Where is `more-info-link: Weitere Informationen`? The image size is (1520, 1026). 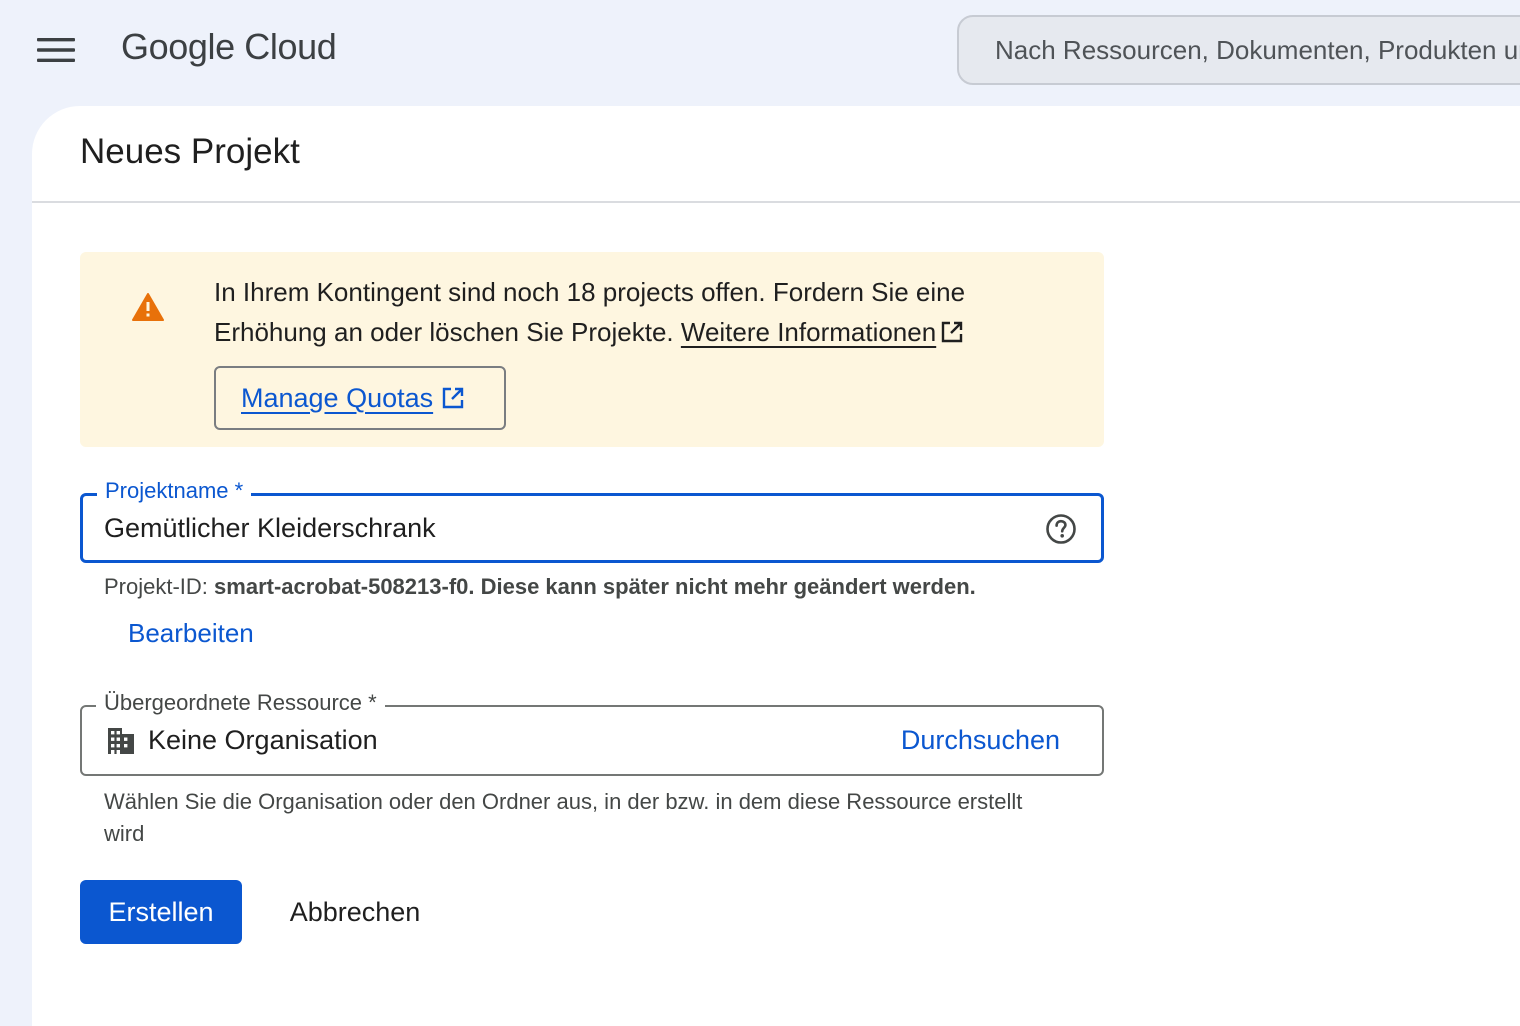
more-info-link: Weitere Informationen is located at coordinates (808, 332).